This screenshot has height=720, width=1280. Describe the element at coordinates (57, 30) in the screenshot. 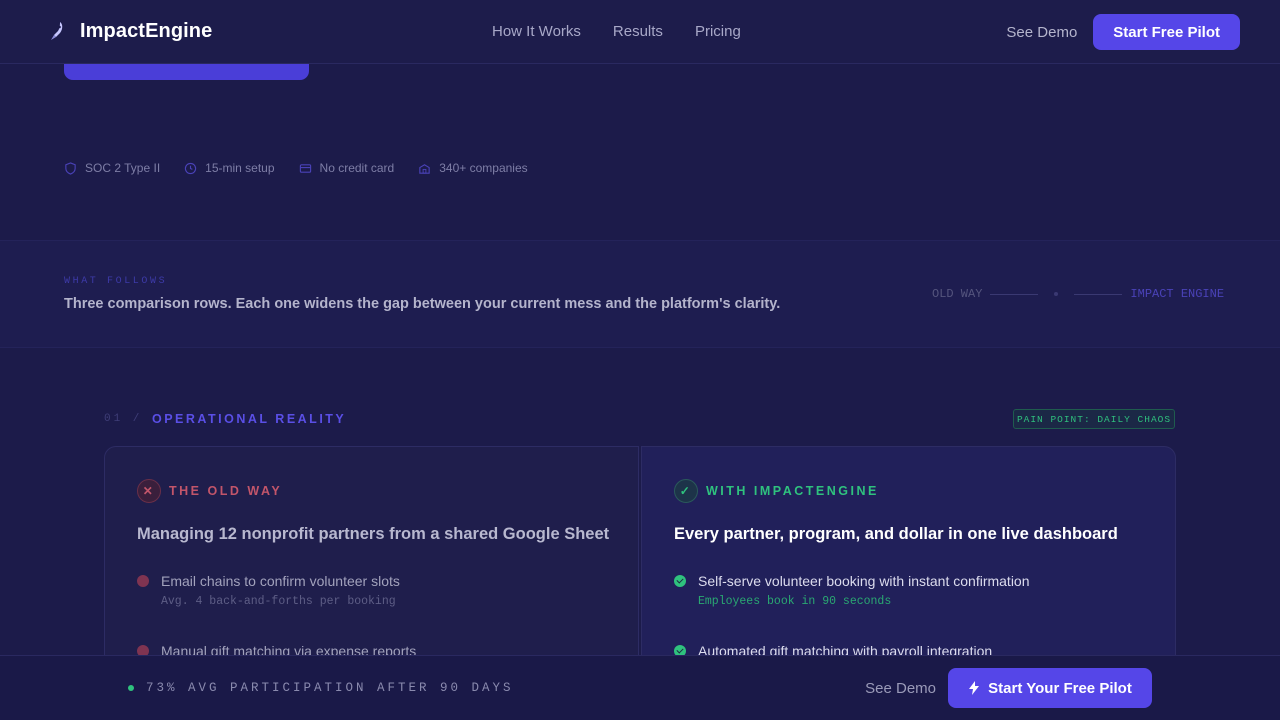

I see `rocket-icon` at that location.